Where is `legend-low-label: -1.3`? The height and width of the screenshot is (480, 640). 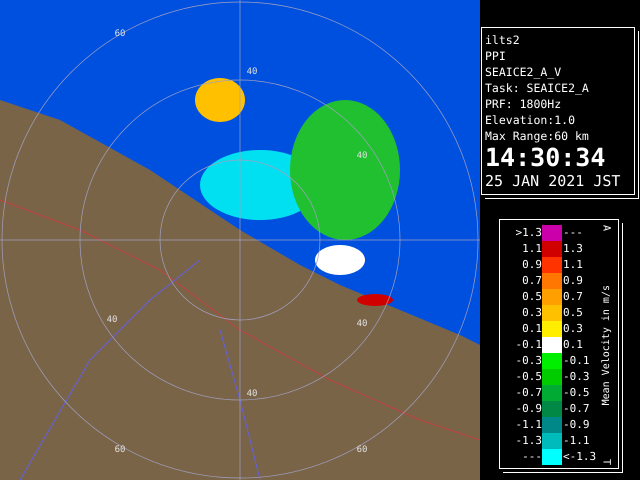
legend-low-label: -1.3 is located at coordinates (528, 440).